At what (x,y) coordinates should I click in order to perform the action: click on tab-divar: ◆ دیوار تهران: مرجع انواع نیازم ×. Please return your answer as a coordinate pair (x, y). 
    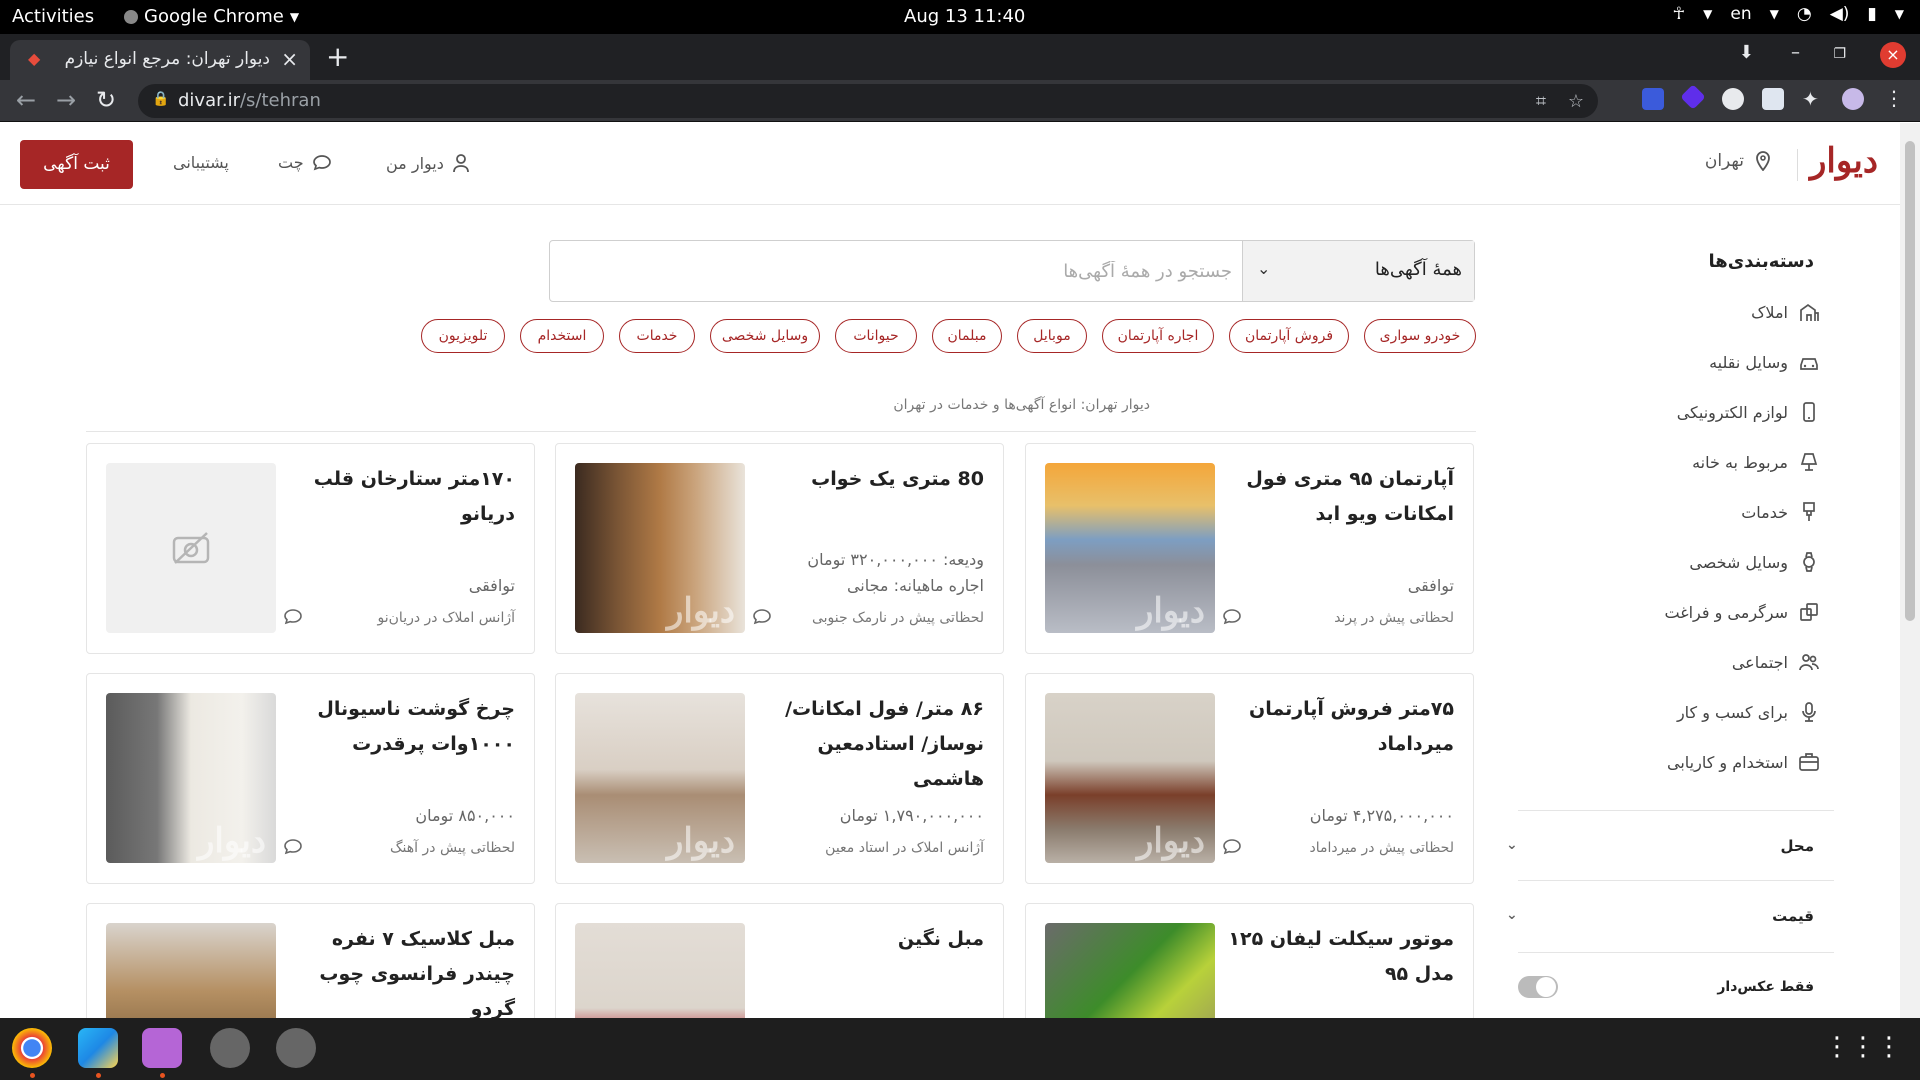
    Looking at the image, I should click on (160, 60).